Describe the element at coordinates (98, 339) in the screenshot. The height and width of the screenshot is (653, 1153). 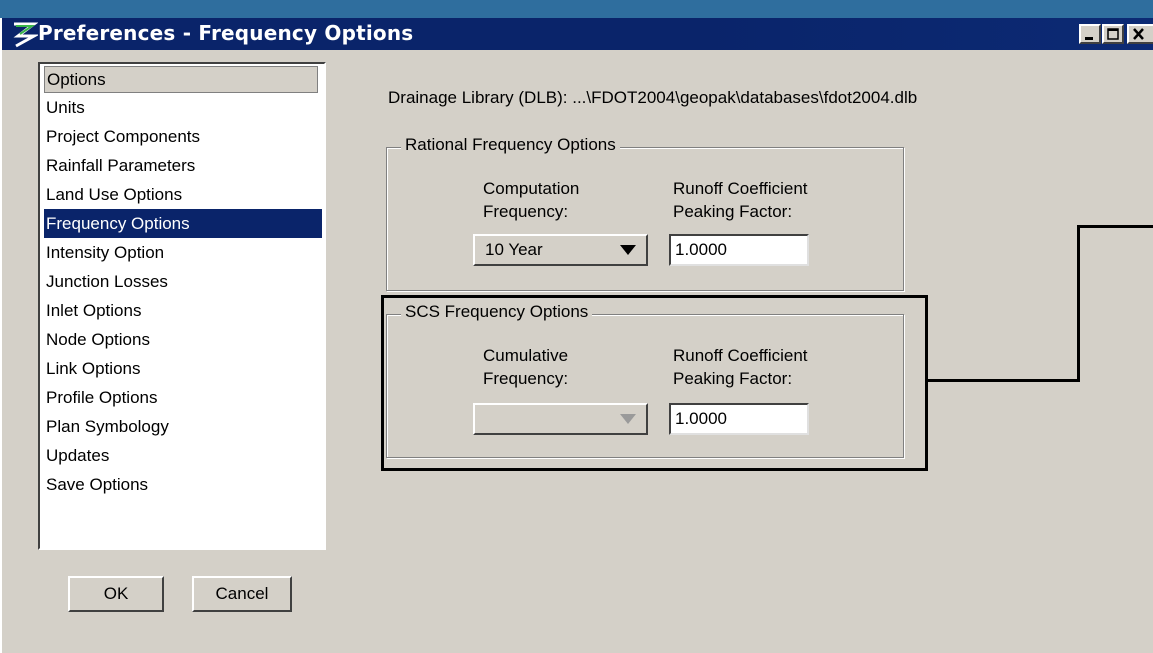
I see `sidebar-item-label: Node Options` at that location.